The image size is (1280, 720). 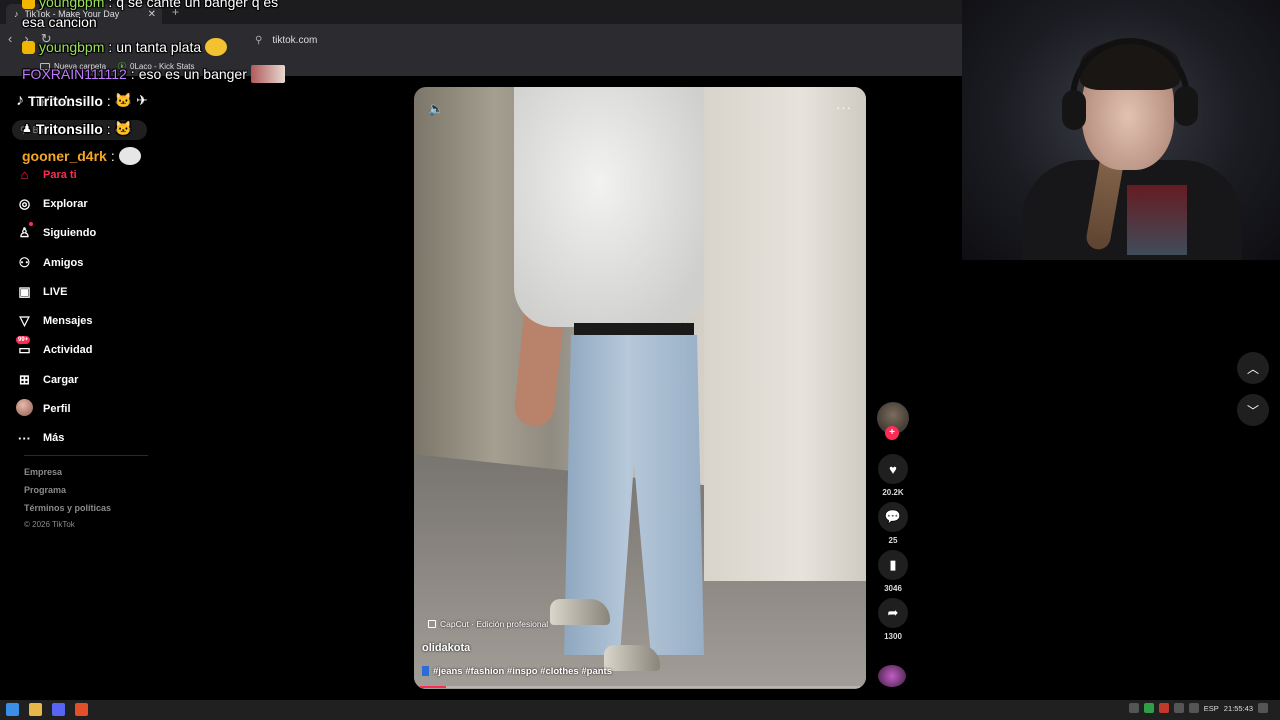 I want to click on clock: 21:55:43, so click(x=1238, y=708).